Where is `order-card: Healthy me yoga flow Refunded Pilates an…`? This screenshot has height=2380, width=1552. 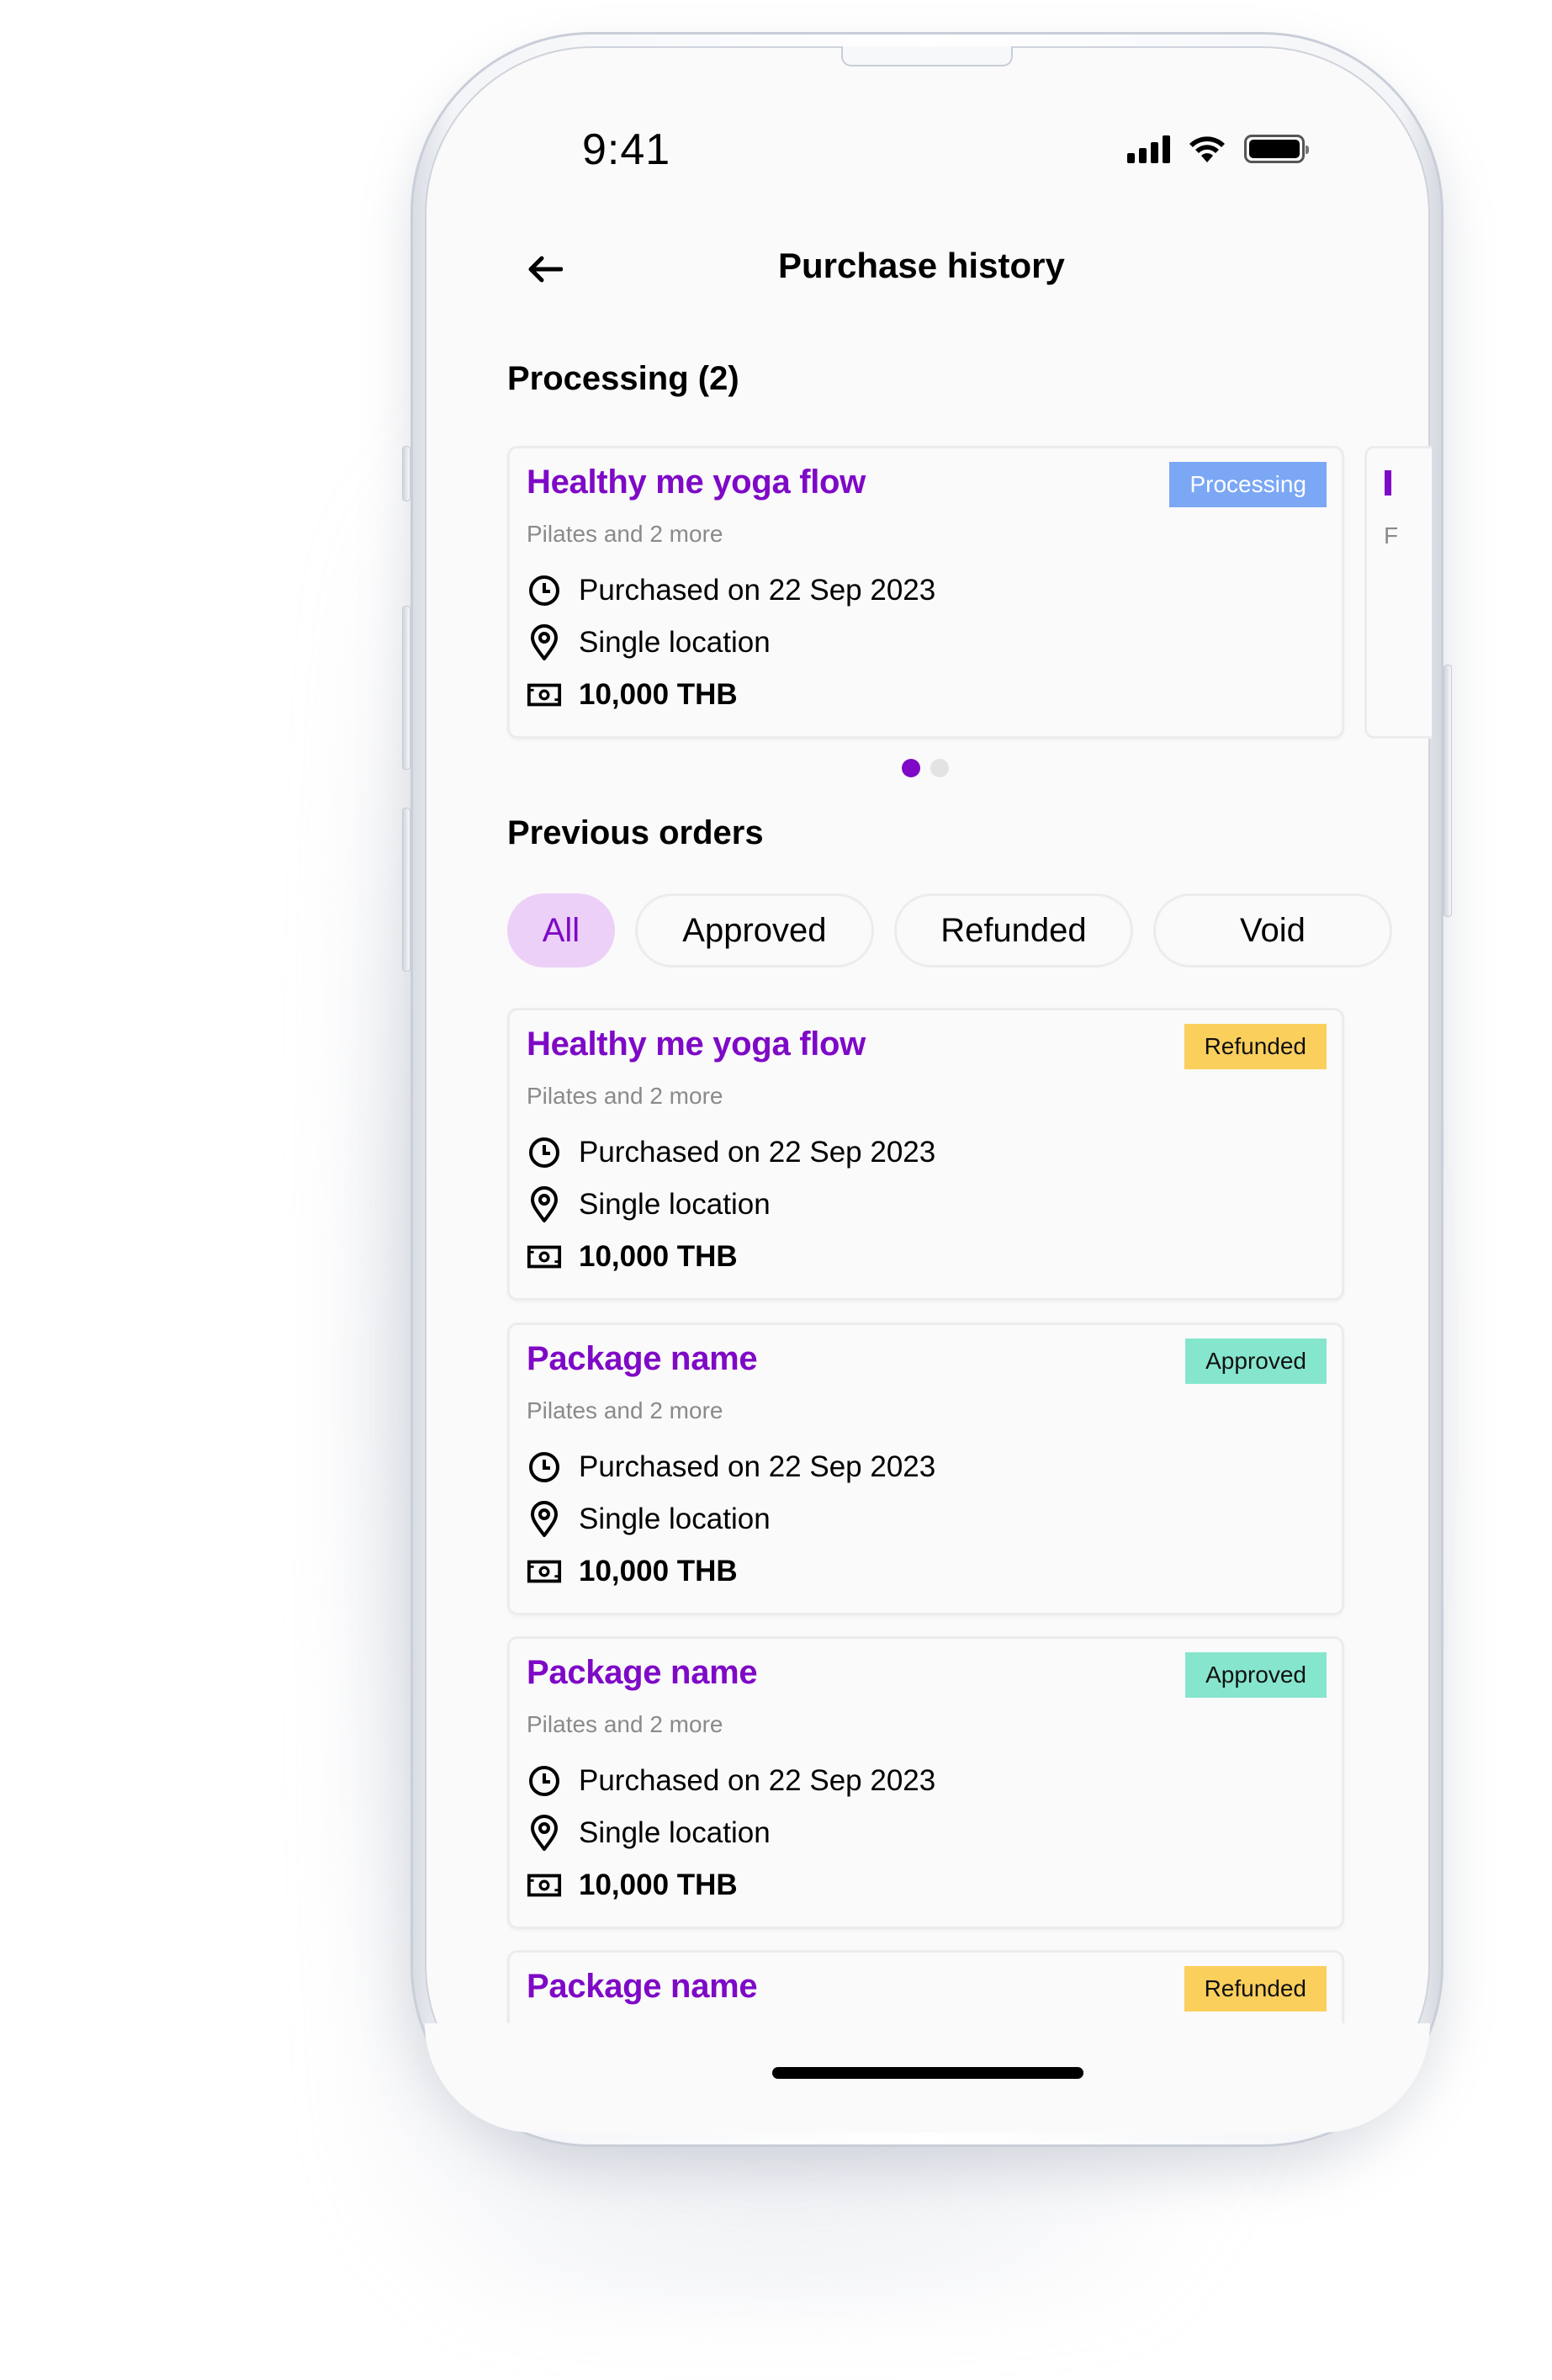
order-card: Healthy me yoga flow Refunded Pilates an… is located at coordinates (925, 1154).